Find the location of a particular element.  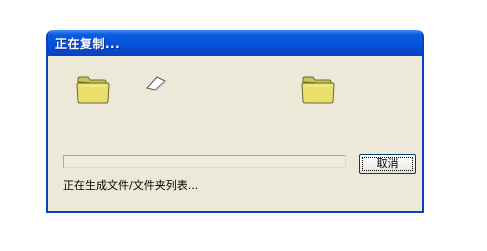

destination-folder-icon is located at coordinates (318, 90).